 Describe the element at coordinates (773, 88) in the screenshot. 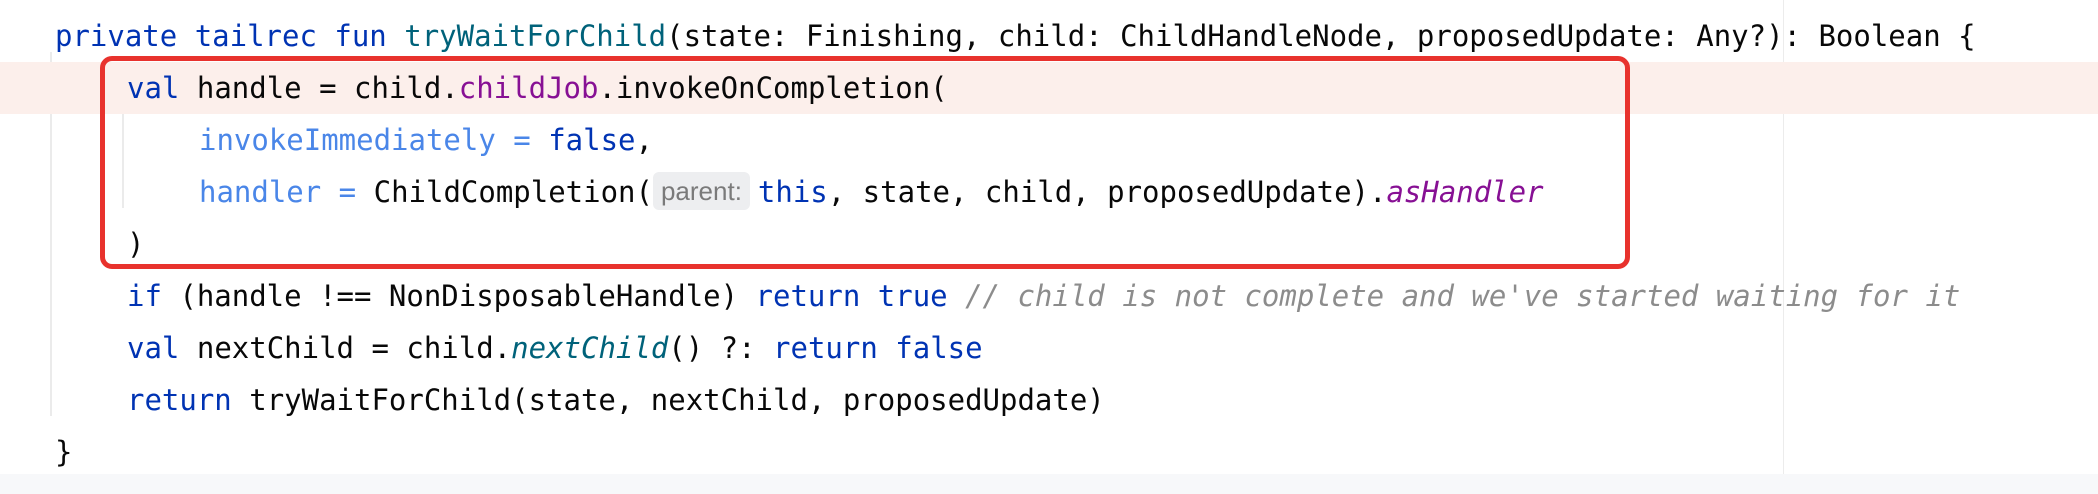

I see `code-text: .invokeOnCompletion(` at that location.